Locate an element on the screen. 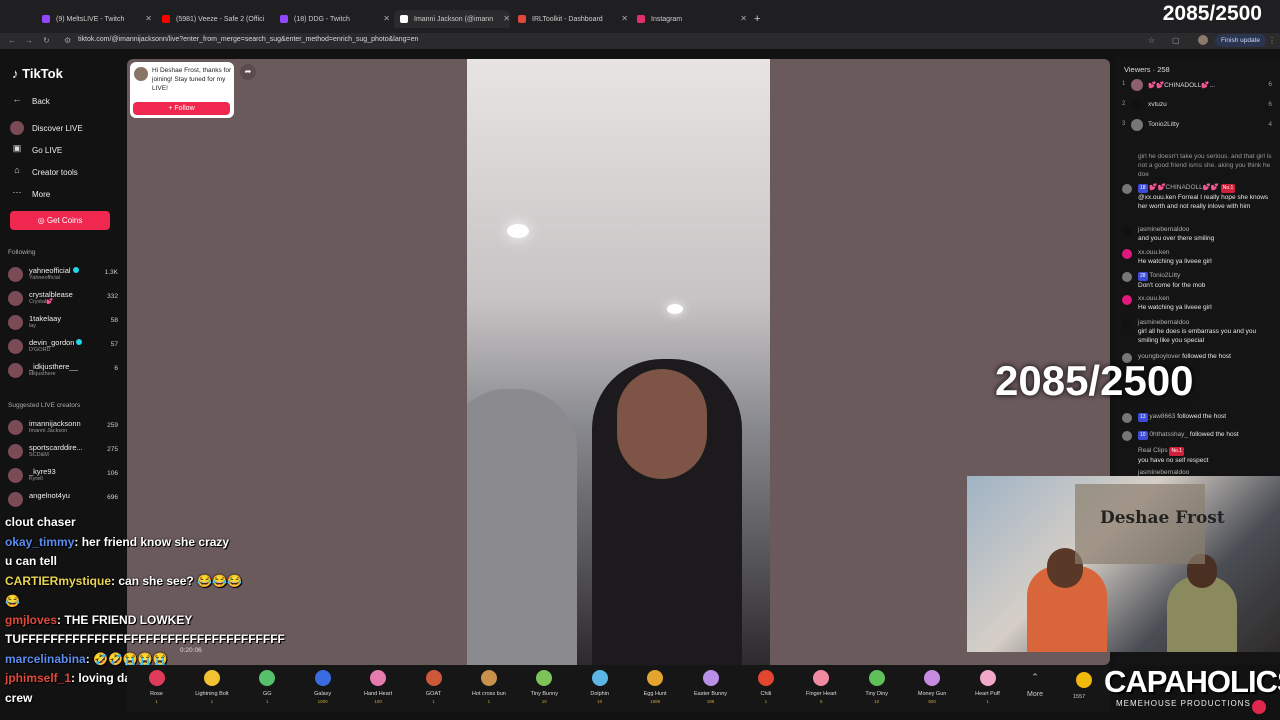  wall-banner-text: Deshae Frost is located at coordinates (1162, 518).